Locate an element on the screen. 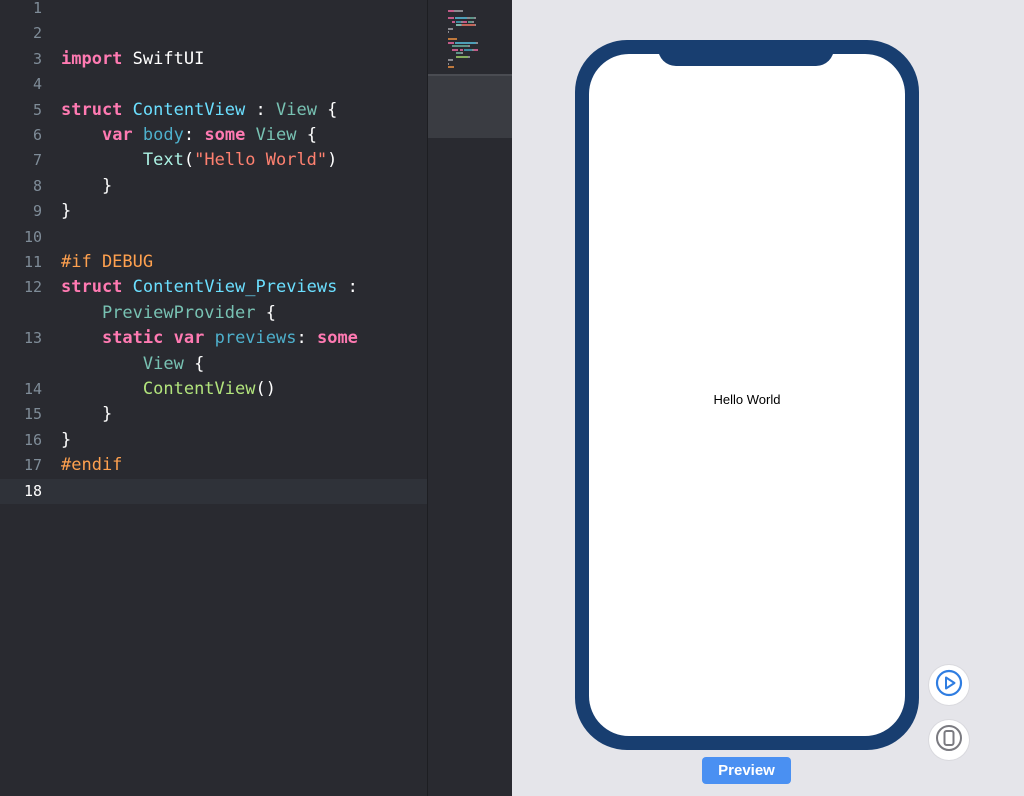 This screenshot has height=796, width=1024. code-text: Text("Hello World") is located at coordinates (199, 160).